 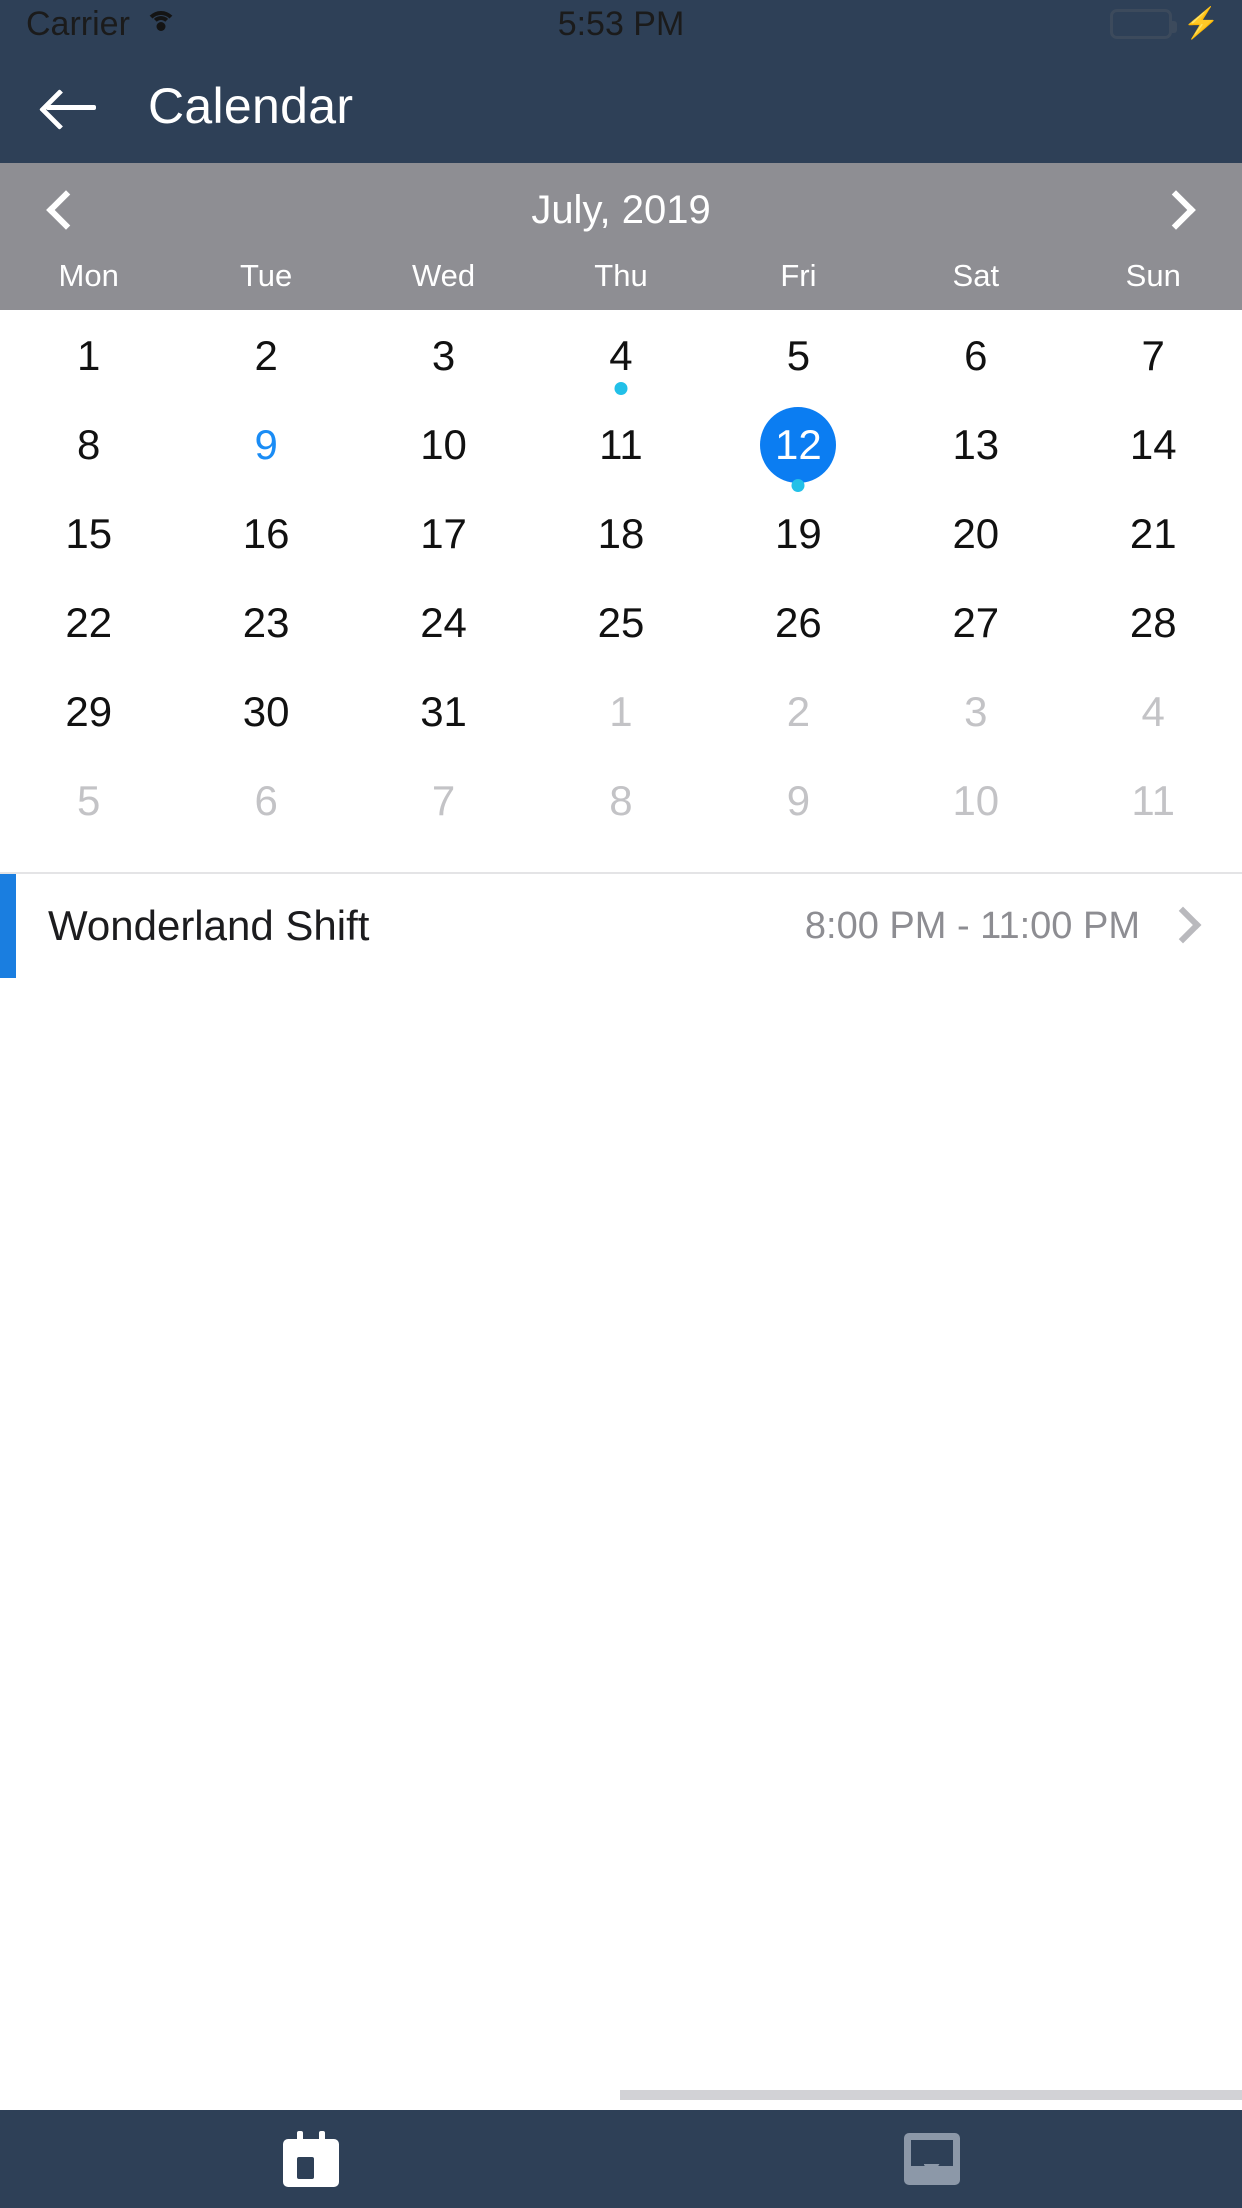 What do you see at coordinates (88, 627) in the screenshot?
I see `calendar-day-cell: 22` at bounding box center [88, 627].